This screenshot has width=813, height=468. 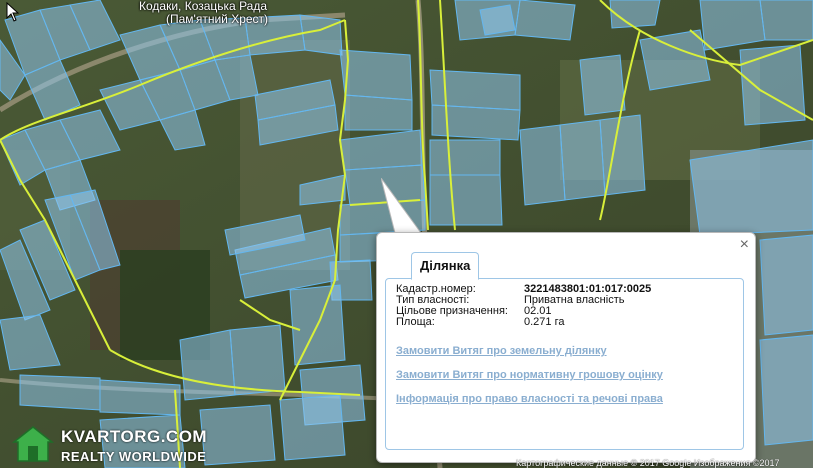 I want to click on place-label: Кодаки, Козацька Рада (Пам'ятний Хрест), so click(x=203, y=13).